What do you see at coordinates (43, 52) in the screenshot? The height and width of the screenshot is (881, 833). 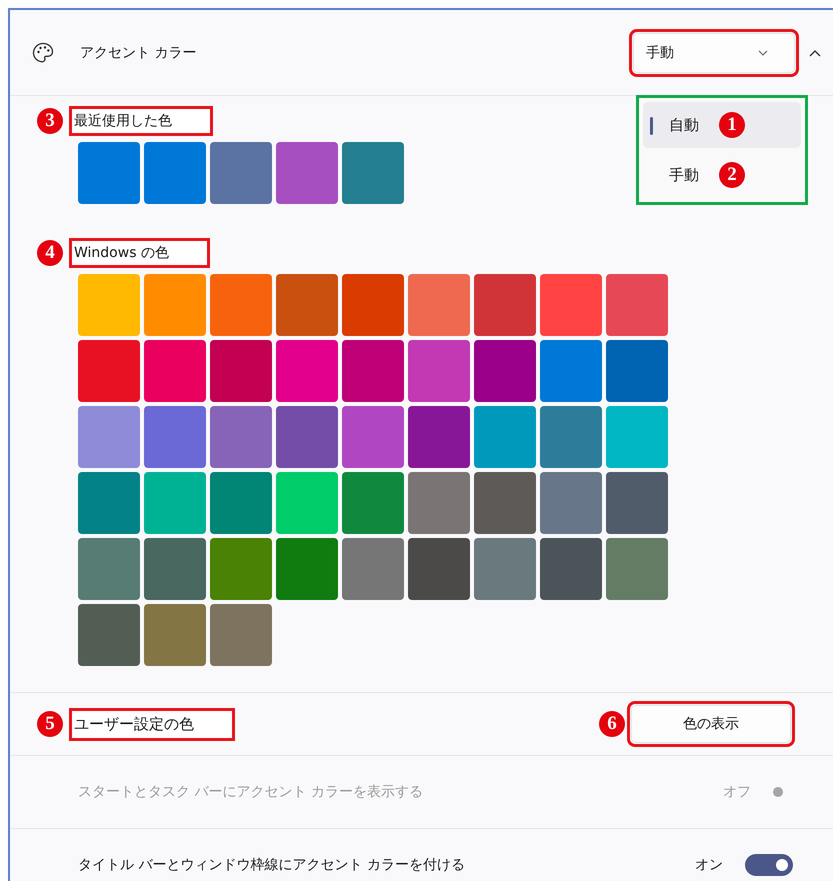 I see `palette-icon` at bounding box center [43, 52].